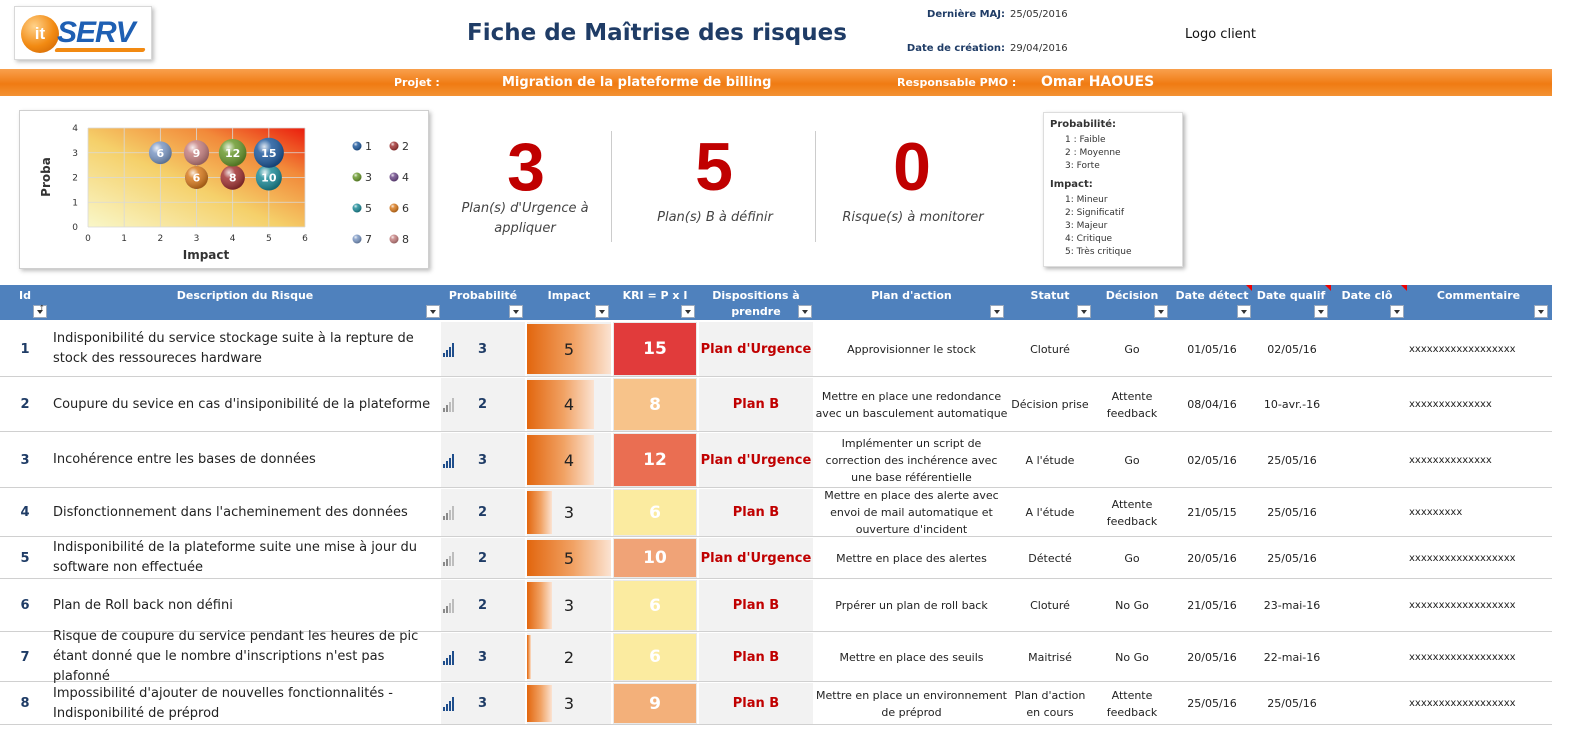 This screenshot has height=746, width=1576. Describe the element at coordinates (911, 605) in the screenshot. I see `cell-action-plan: Prpérer un plan de roll back` at that location.